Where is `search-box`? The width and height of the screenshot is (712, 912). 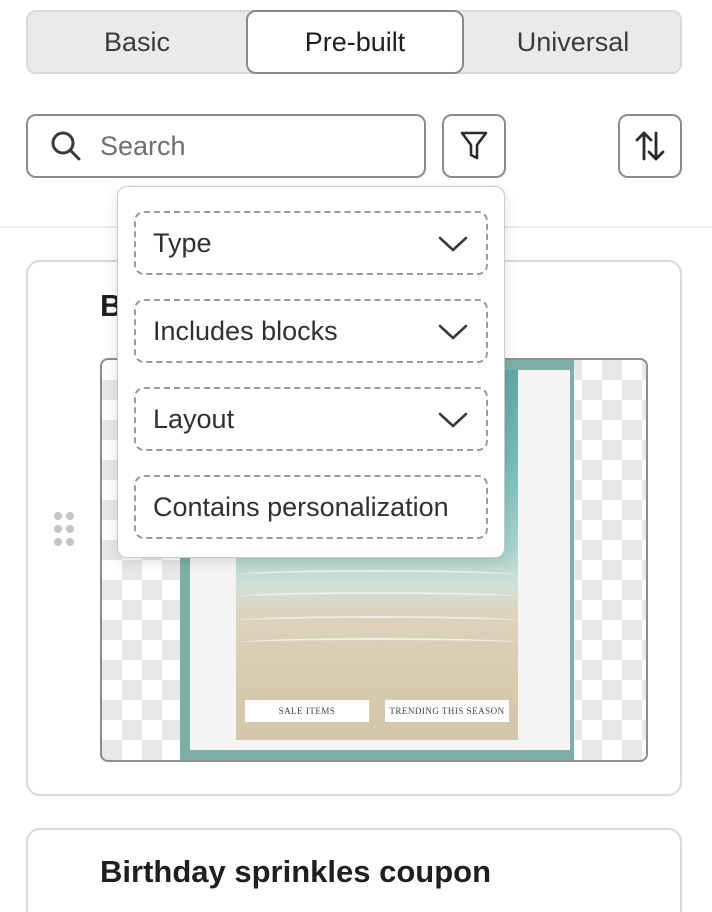 search-box is located at coordinates (226, 146).